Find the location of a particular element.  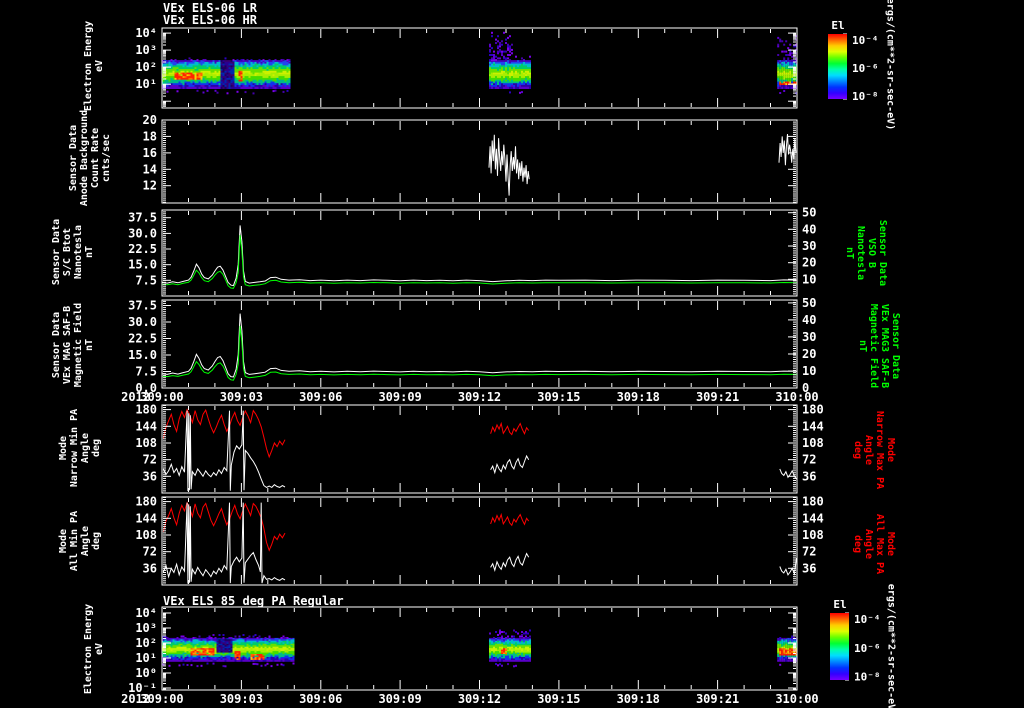

panel-all-pa: 36 72 108 144 180 36 72 108 144 180 is located at coordinates (479, 540).